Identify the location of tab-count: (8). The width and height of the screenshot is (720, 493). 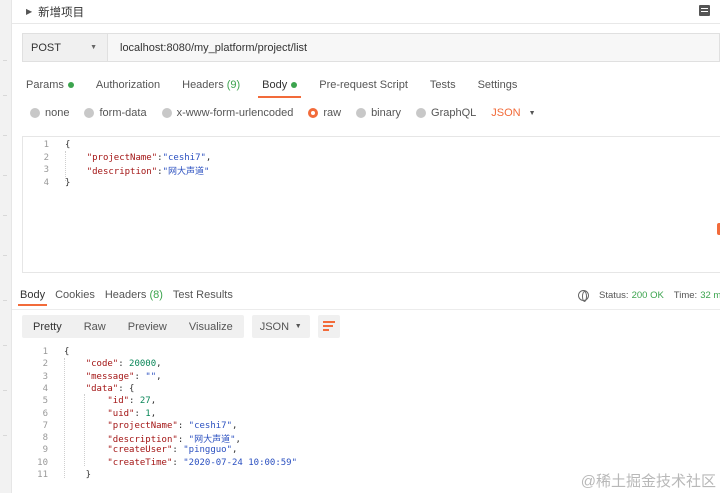
(156, 295).